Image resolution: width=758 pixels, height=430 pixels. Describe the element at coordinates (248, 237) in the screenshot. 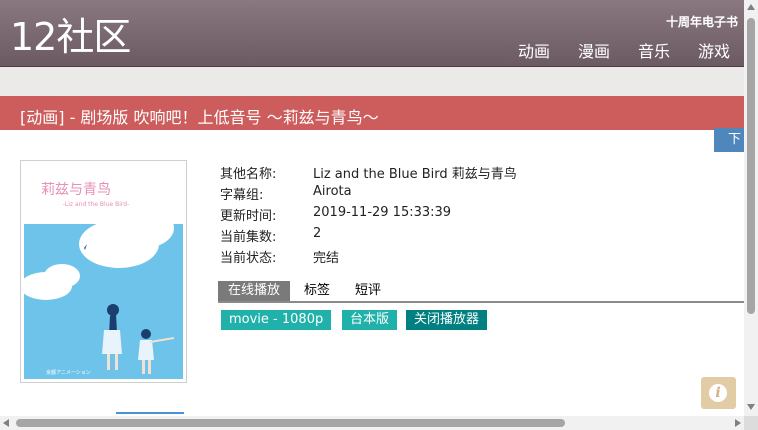

I see `info-key: 当前集数:` at that location.